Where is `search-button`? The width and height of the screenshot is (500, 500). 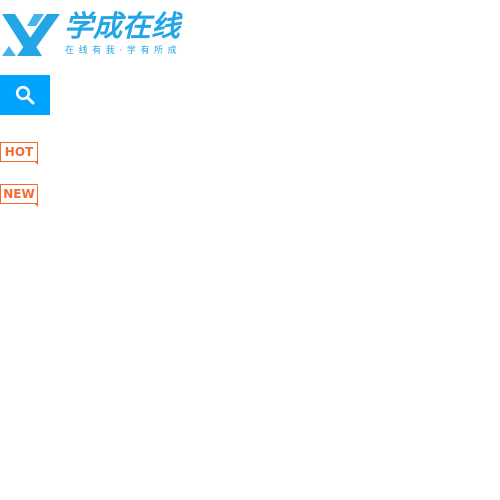
search-button is located at coordinates (25, 95).